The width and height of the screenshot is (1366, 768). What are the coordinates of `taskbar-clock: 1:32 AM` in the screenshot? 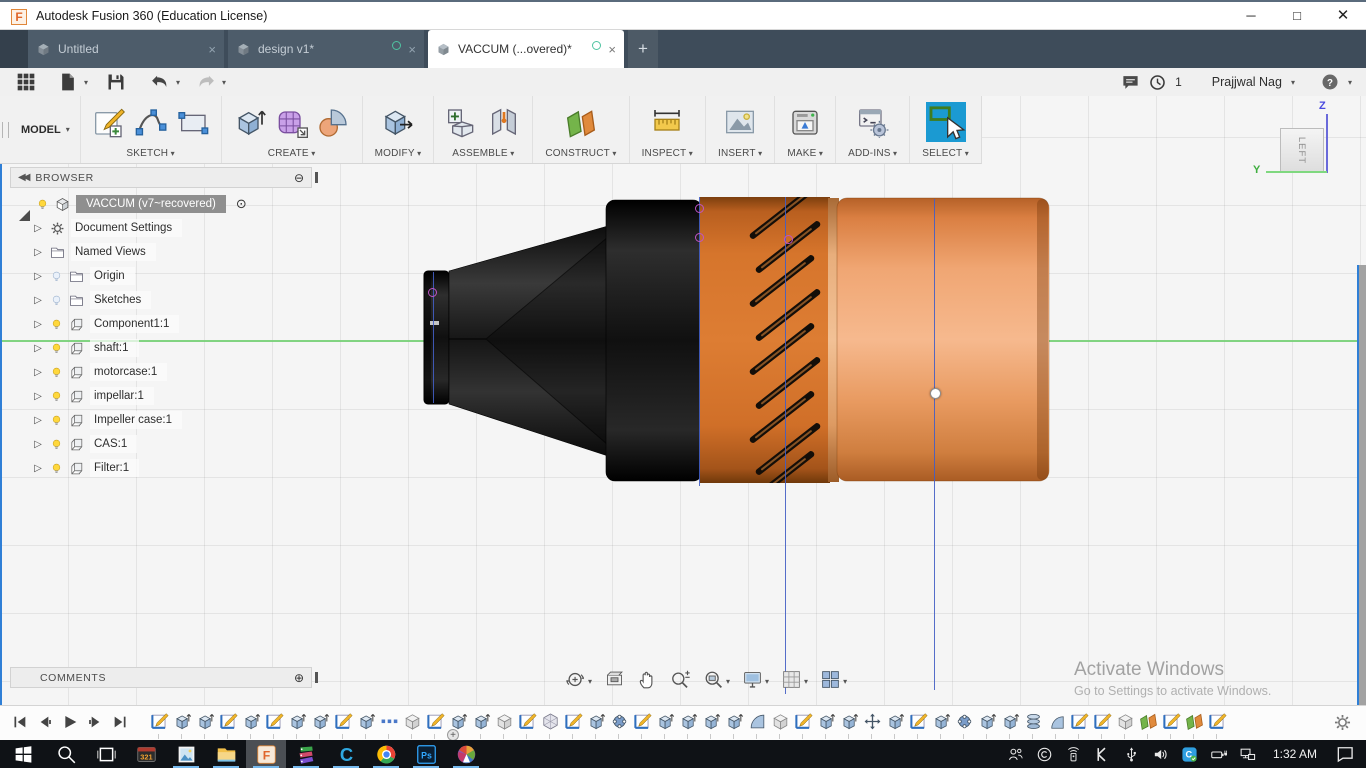 It's located at (1295, 754).